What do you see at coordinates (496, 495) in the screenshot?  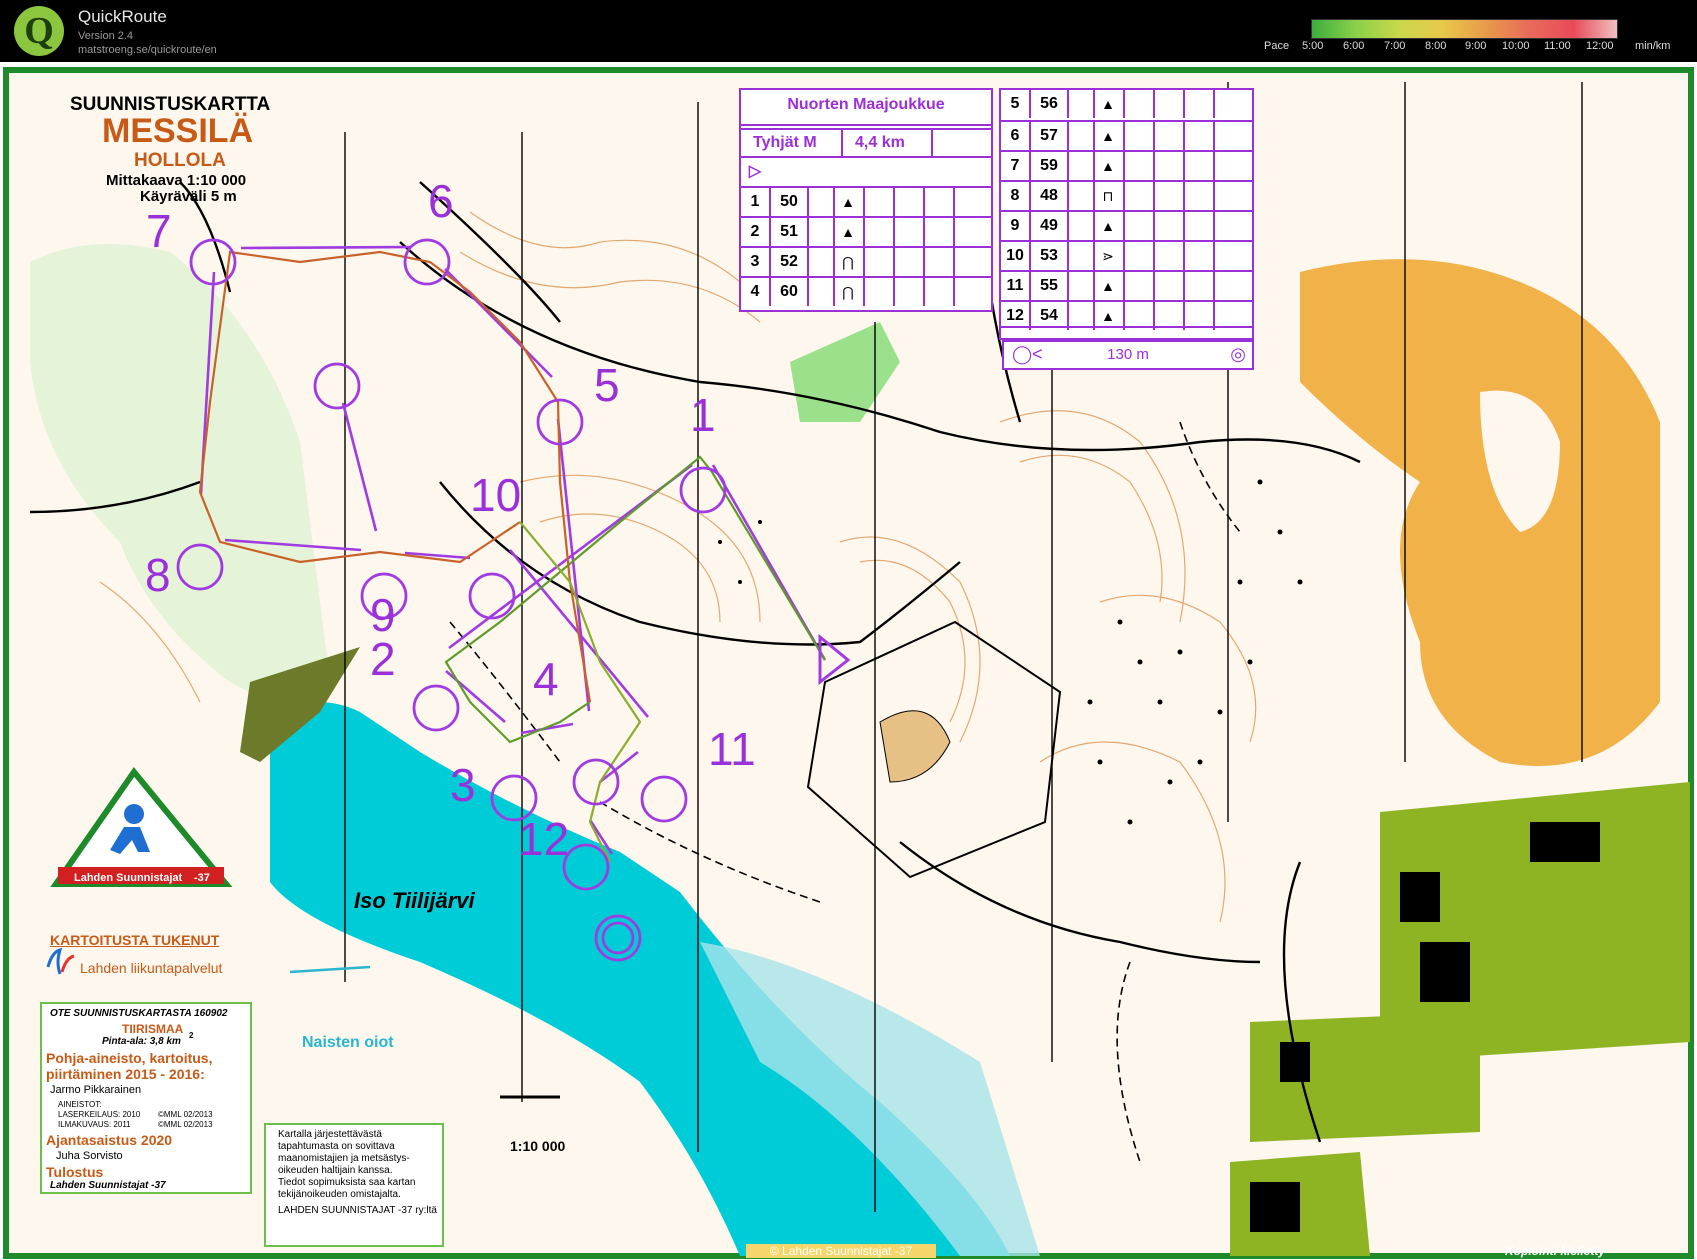 I see `control-label: 10` at bounding box center [496, 495].